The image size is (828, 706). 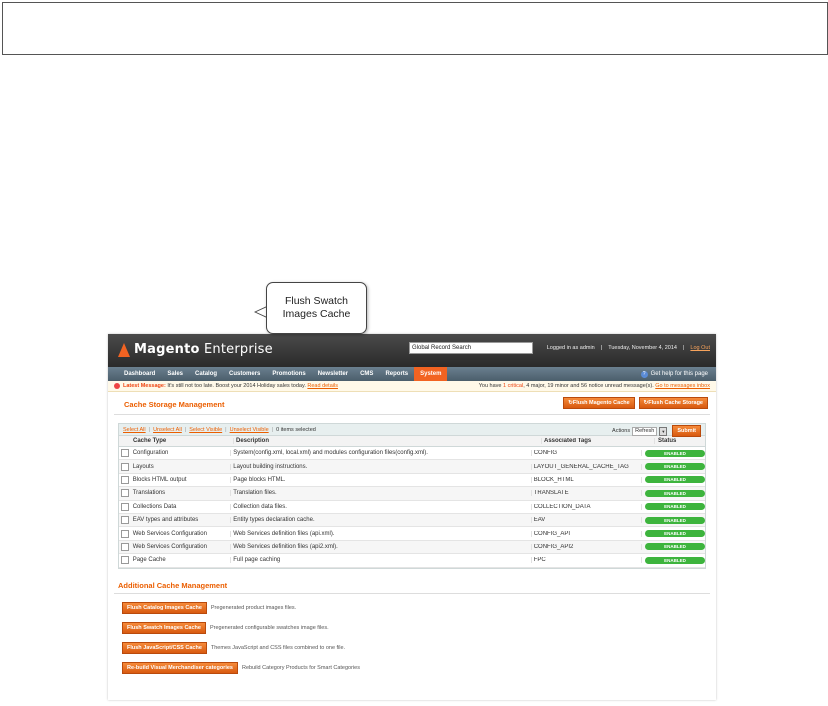 I want to click on cell-tags: TRANSLATE, so click(x=587, y=493).